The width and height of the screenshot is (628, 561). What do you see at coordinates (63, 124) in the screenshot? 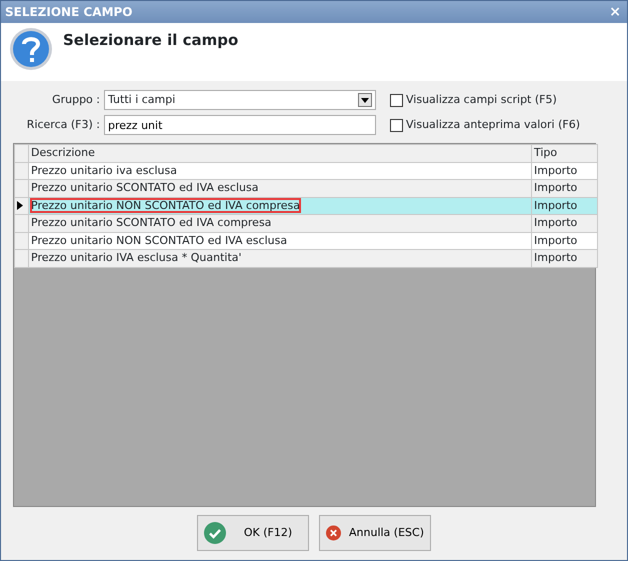
I see `field-label: Ricerca (F3) :` at bounding box center [63, 124].